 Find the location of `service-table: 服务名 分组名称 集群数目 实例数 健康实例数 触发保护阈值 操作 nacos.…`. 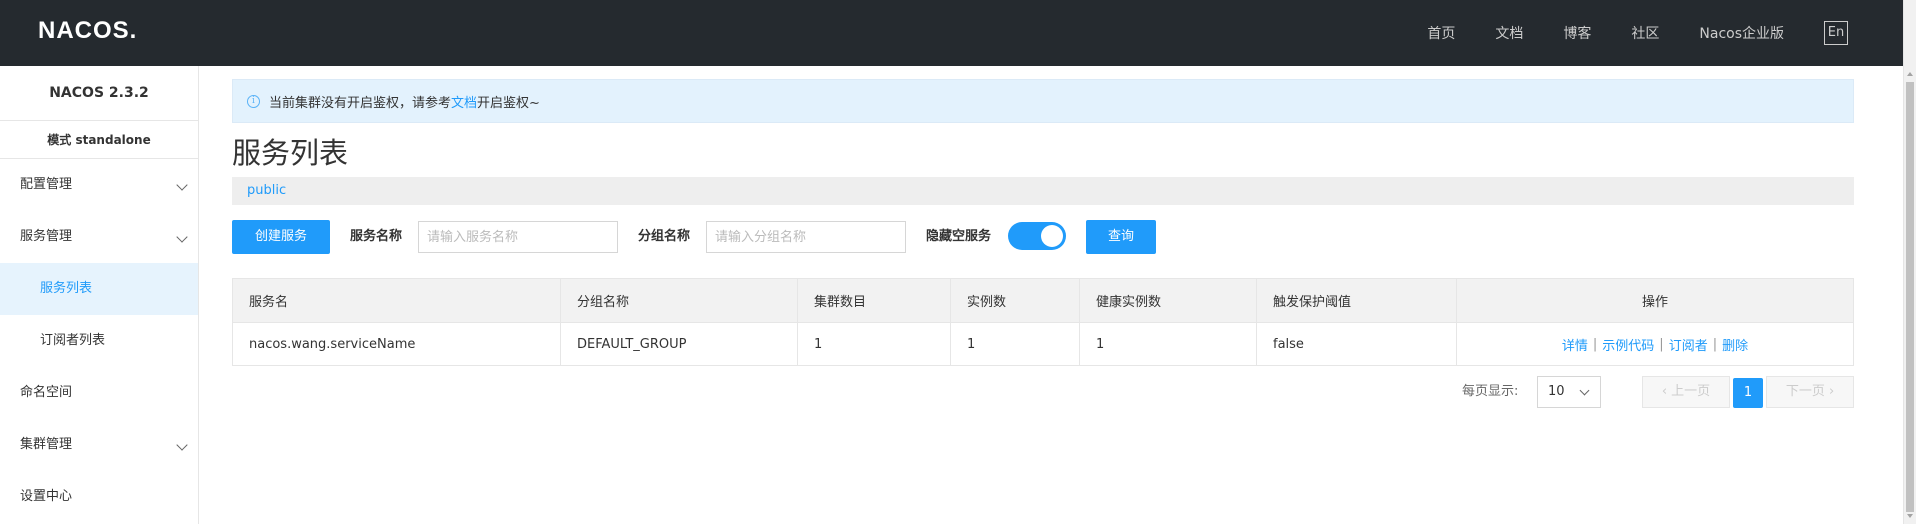

service-table: 服务名 分组名称 集群数目 实例数 健康实例数 触发保护阈值 操作 nacos.… is located at coordinates (1043, 322).